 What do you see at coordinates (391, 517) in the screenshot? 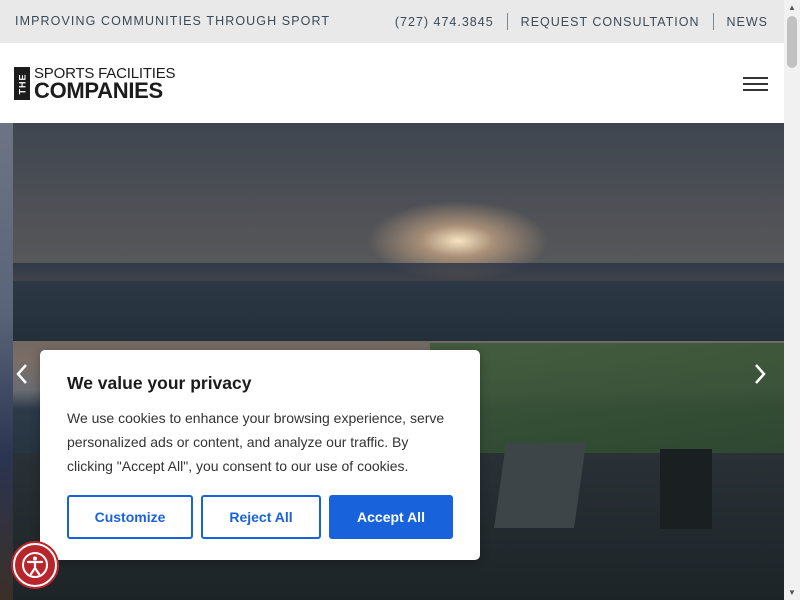
I see `accept-all-button: Accept All` at bounding box center [391, 517].